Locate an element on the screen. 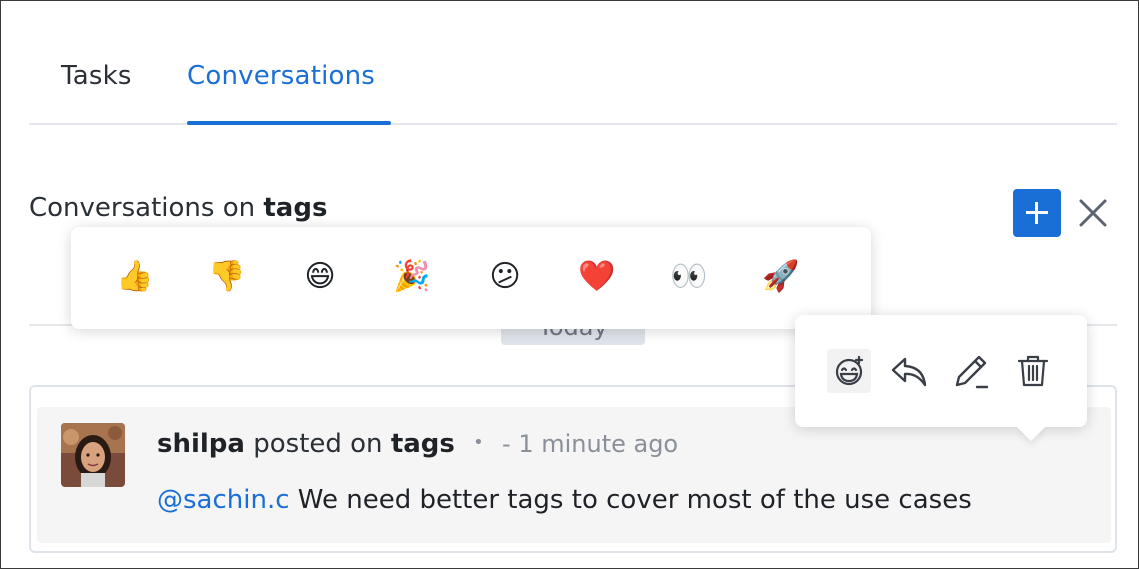 This screenshot has width=1139, height=569. reaction-grinning: 😄 is located at coordinates (320, 277).